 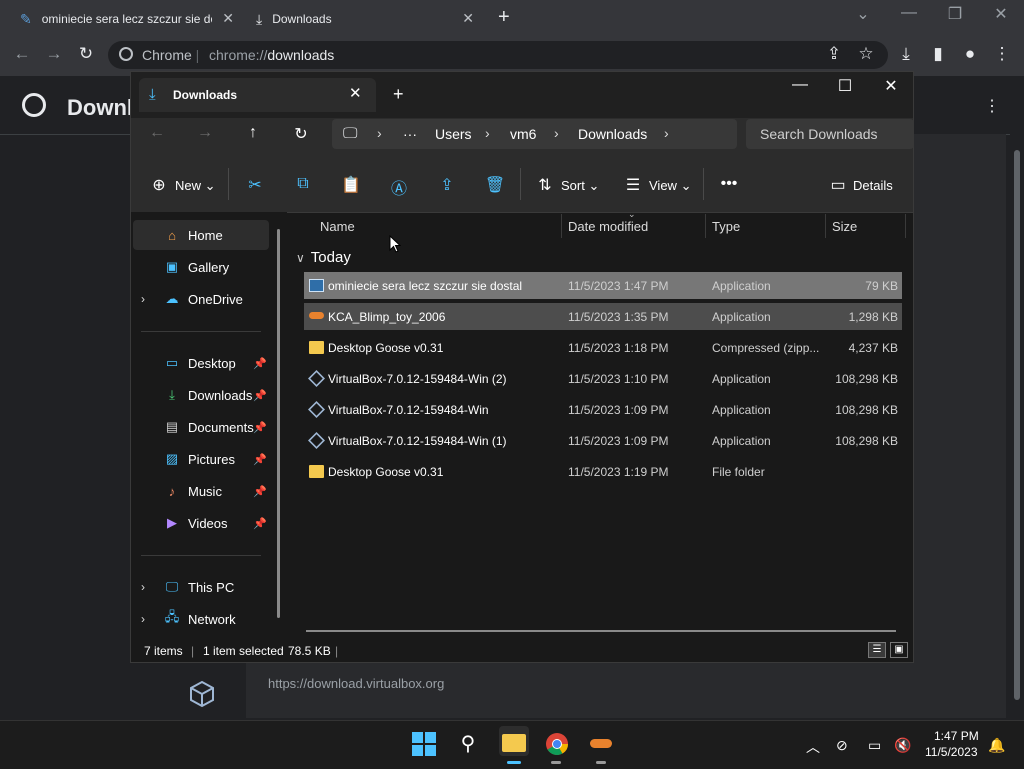 I want to click on nav-item-this-pc: › 🖵 This PC, so click(x=201, y=587).